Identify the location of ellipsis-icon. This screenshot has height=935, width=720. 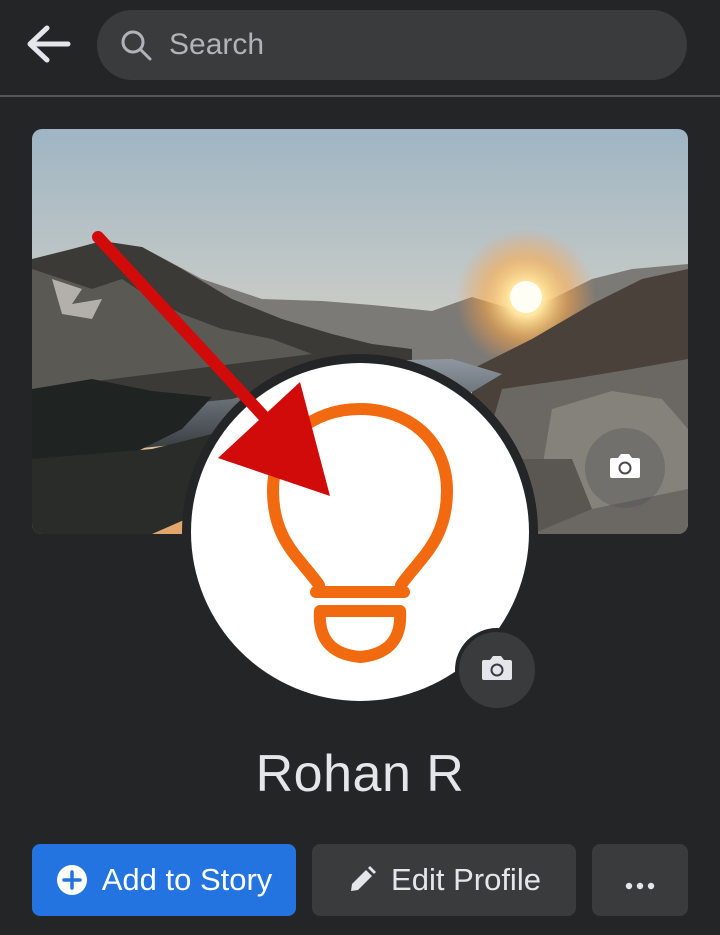
(640, 880).